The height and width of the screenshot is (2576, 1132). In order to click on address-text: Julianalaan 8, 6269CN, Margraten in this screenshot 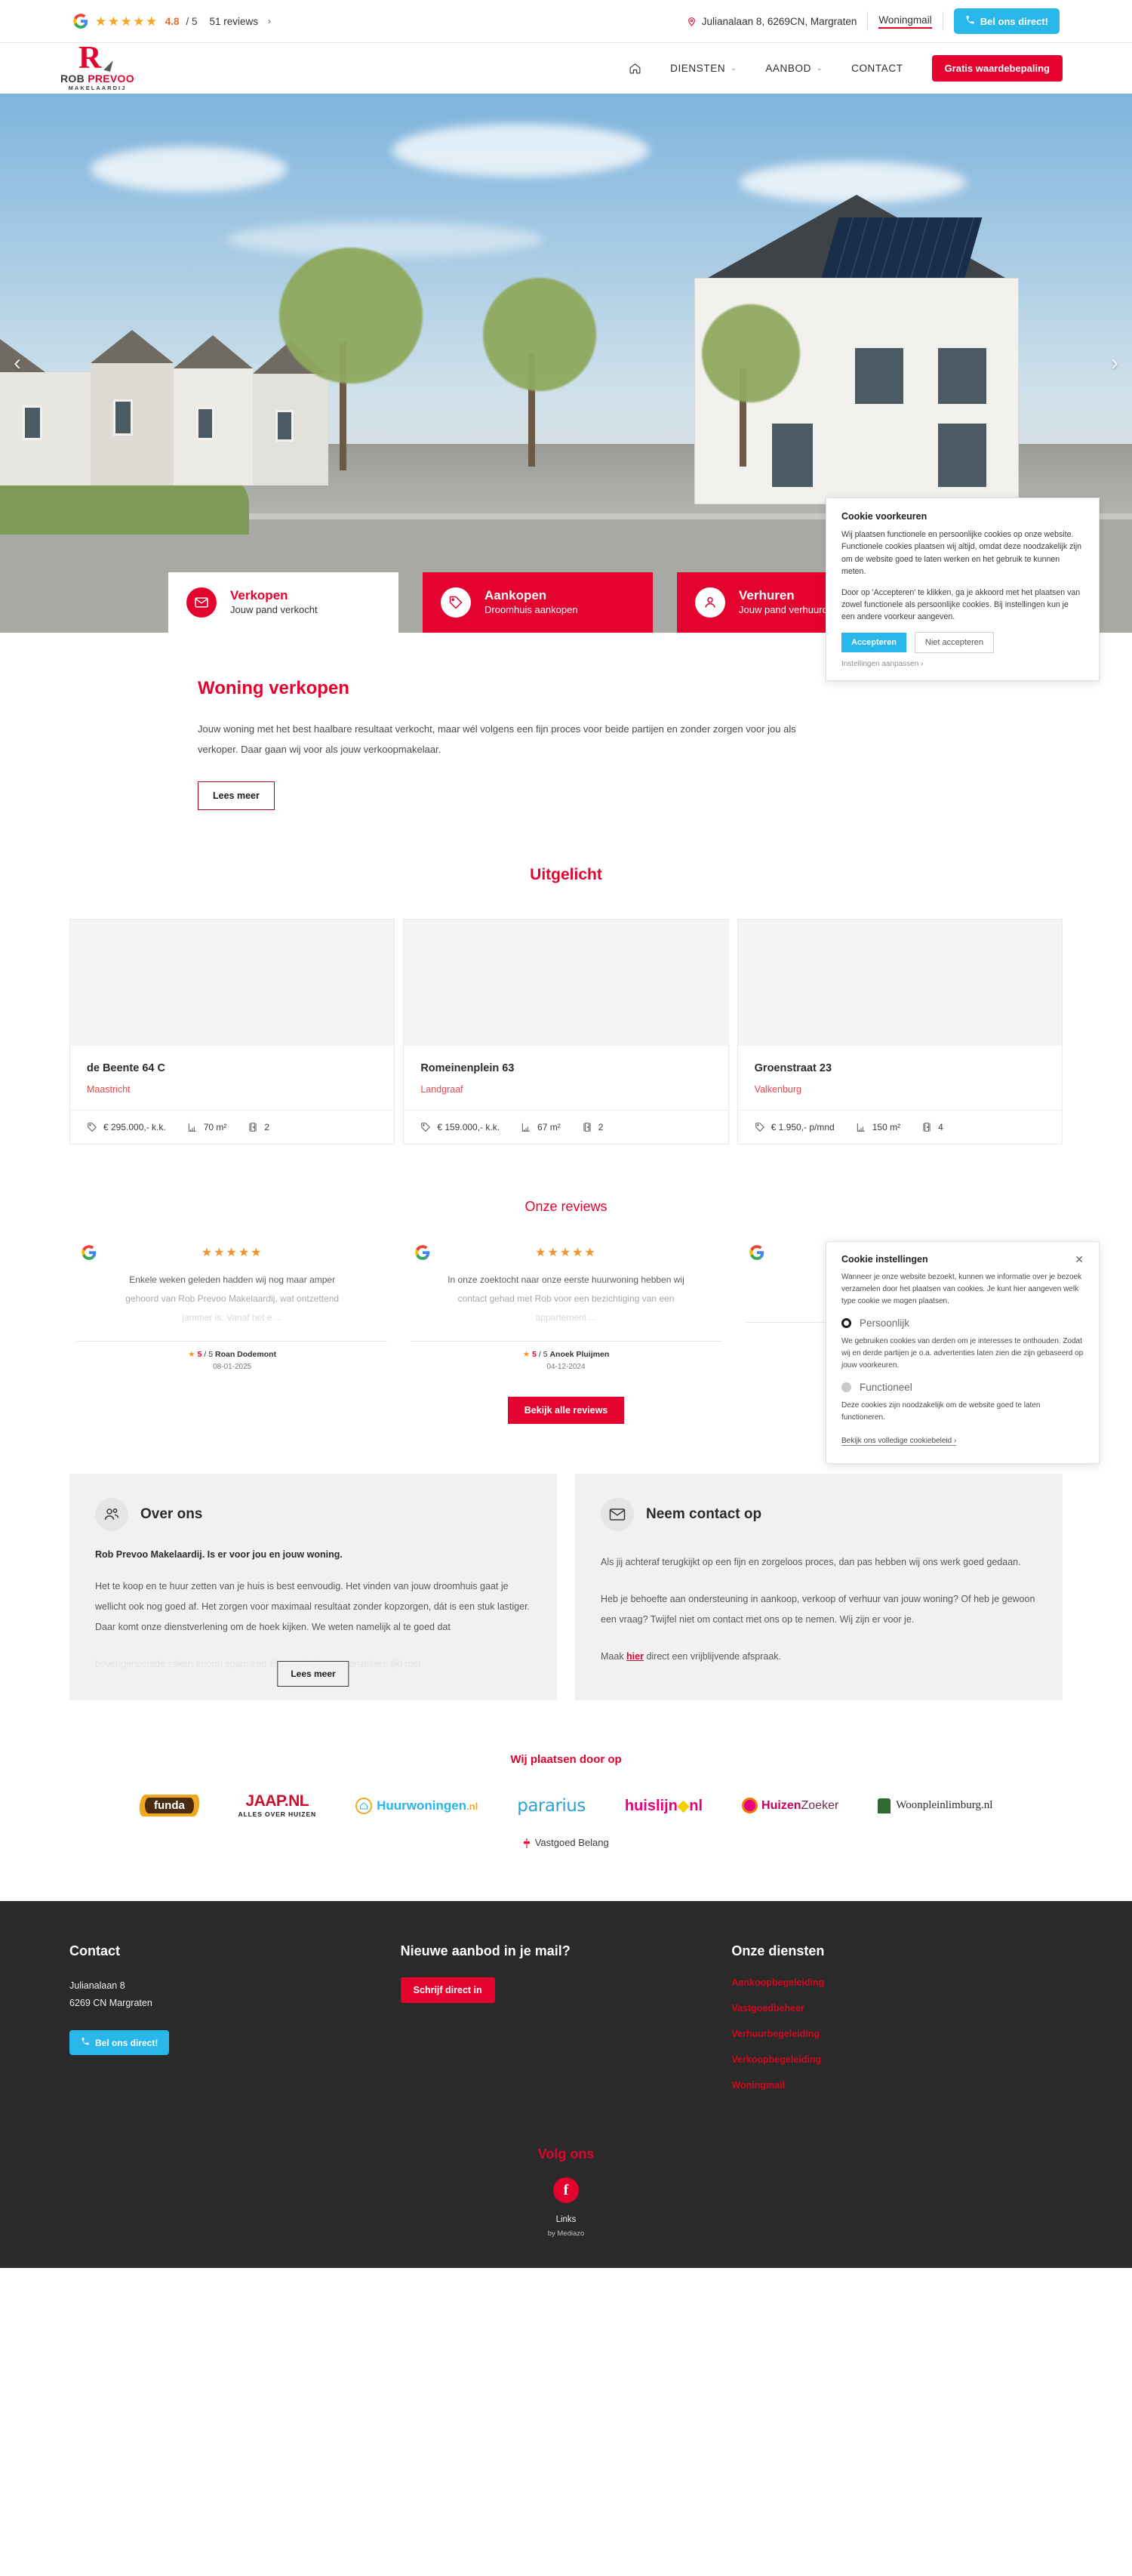, I will do `click(779, 21)`.